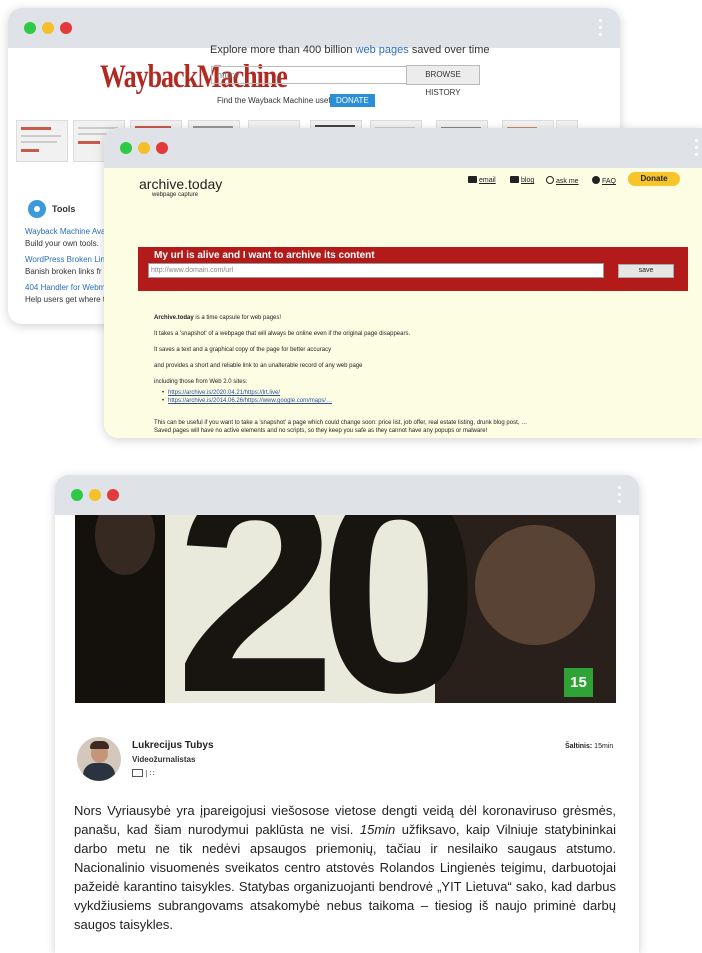 Image resolution: width=702 pixels, height=953 pixels. I want to click on find-useful-text: Find the Wayback Machine useful?, so click(279, 100).